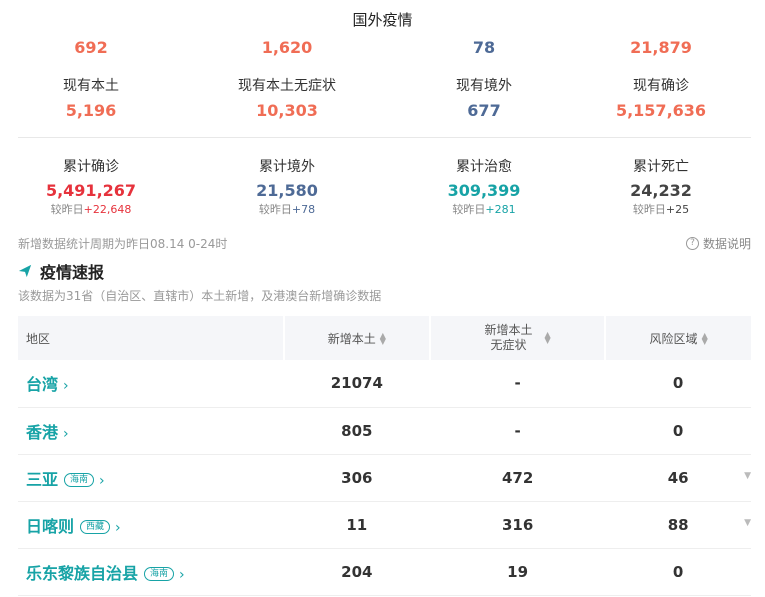 This screenshot has height=597, width=765. I want to click on stat-delta: 较昨日+78, so click(287, 209).